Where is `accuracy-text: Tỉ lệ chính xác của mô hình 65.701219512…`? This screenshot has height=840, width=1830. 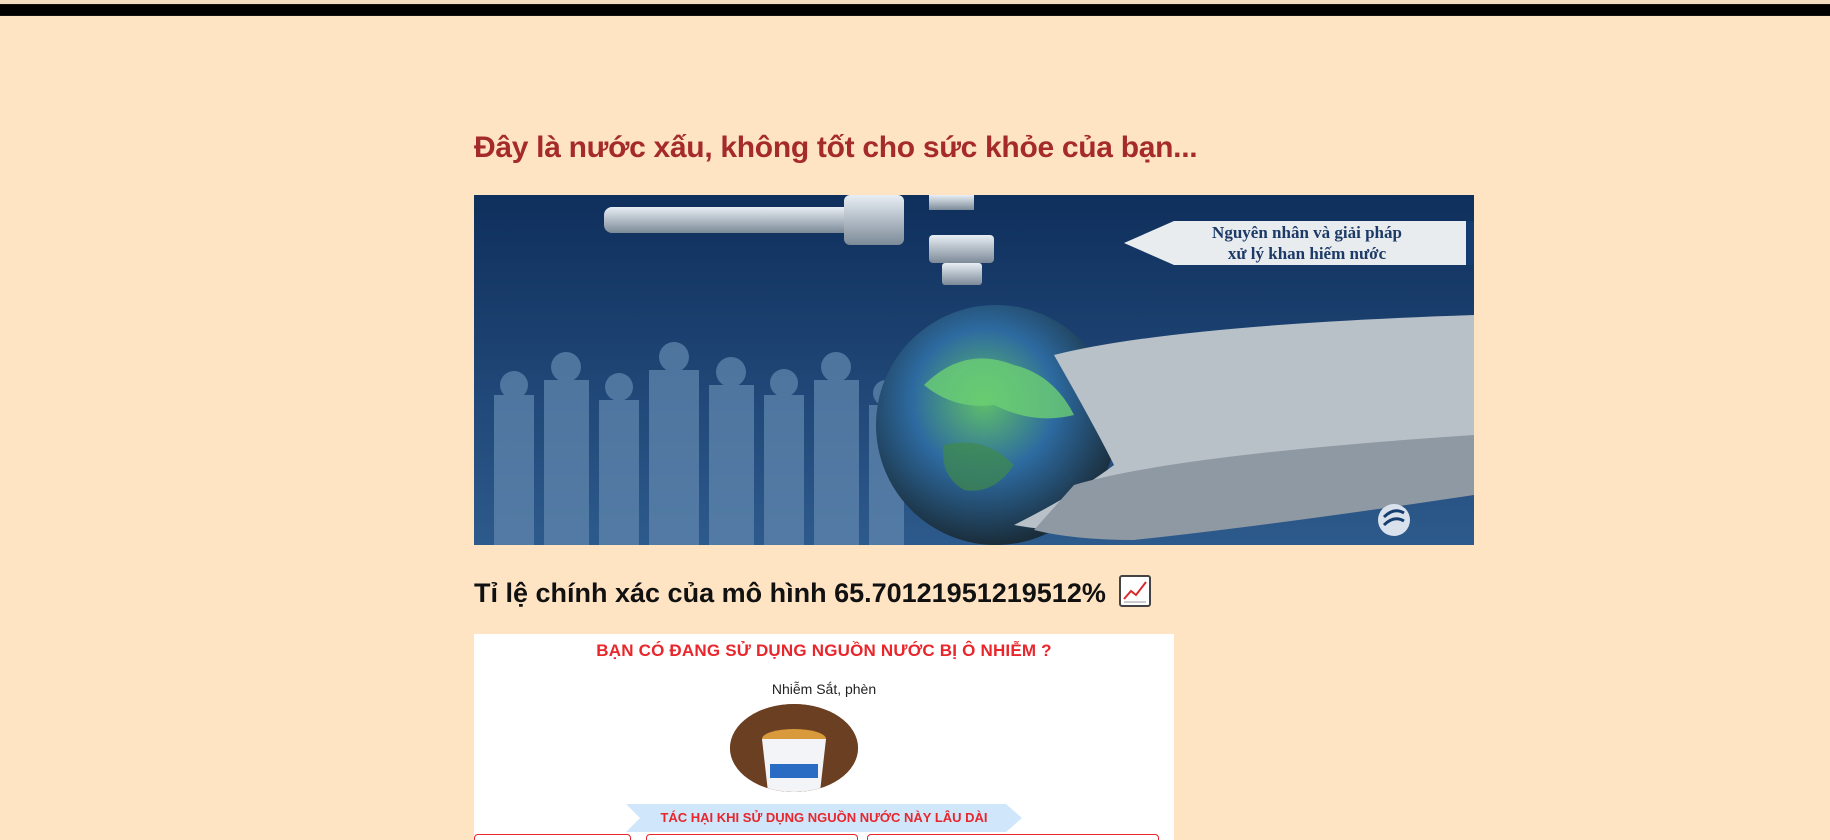
accuracy-text: Tỉ lệ chính xác của mô hình 65.701219512… is located at coordinates (790, 593).